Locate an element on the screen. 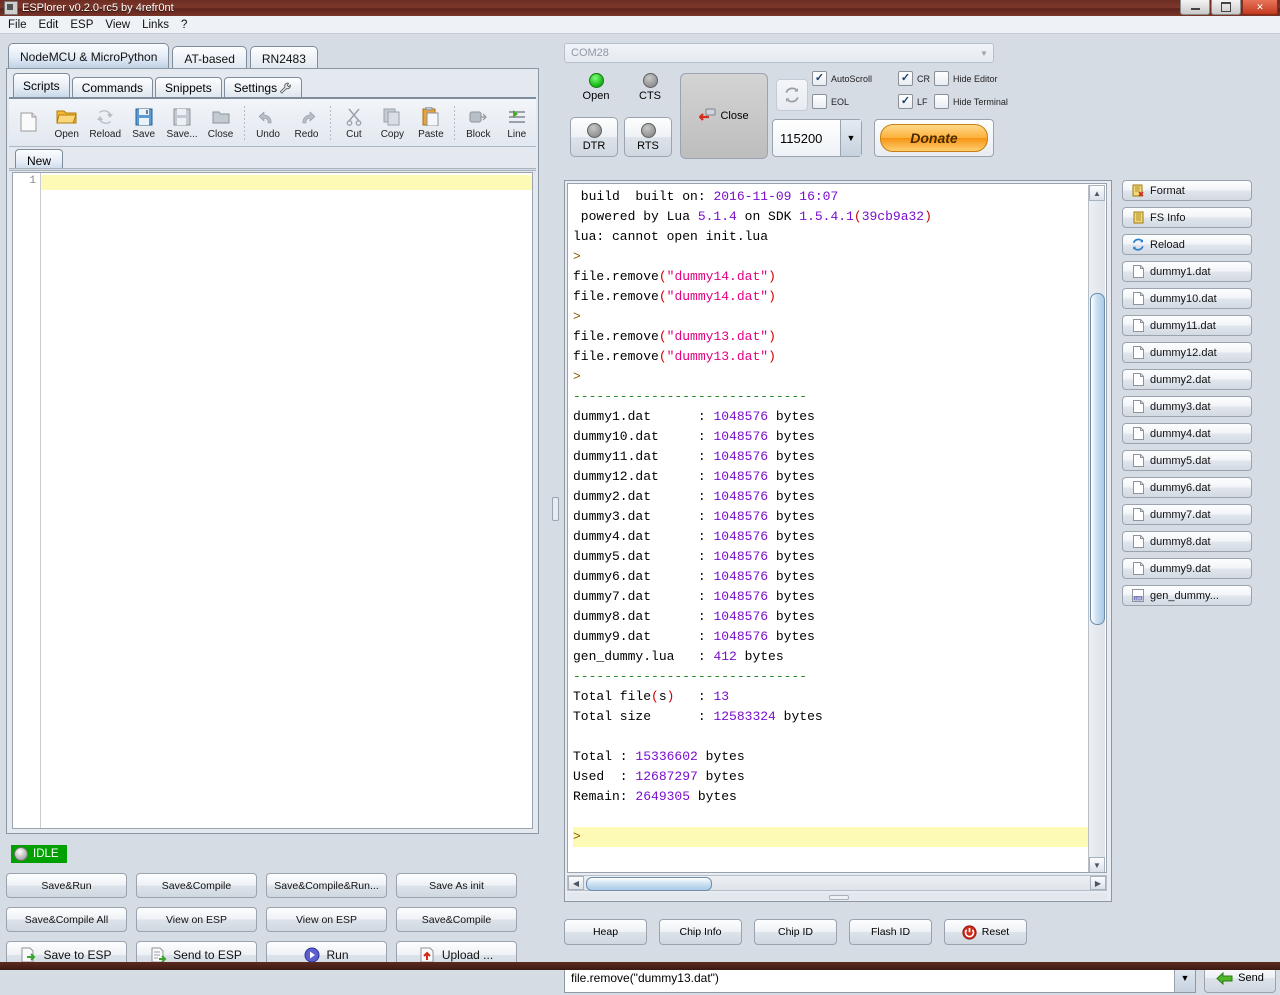  file-button-dummy7: dummy7.dat is located at coordinates (1187, 514).